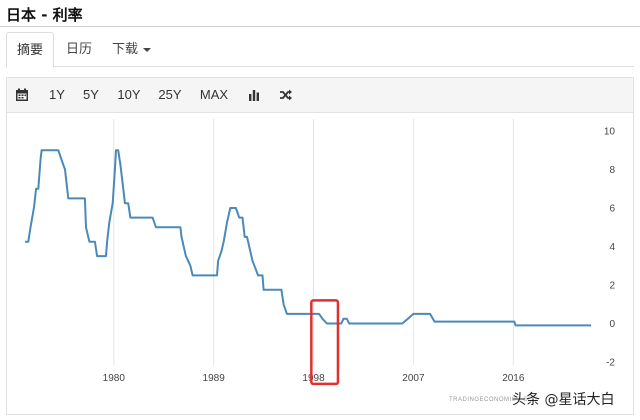 The width and height of the screenshot is (640, 420). What do you see at coordinates (313, 378) in the screenshot?
I see `x-tick-label: 1998` at bounding box center [313, 378].